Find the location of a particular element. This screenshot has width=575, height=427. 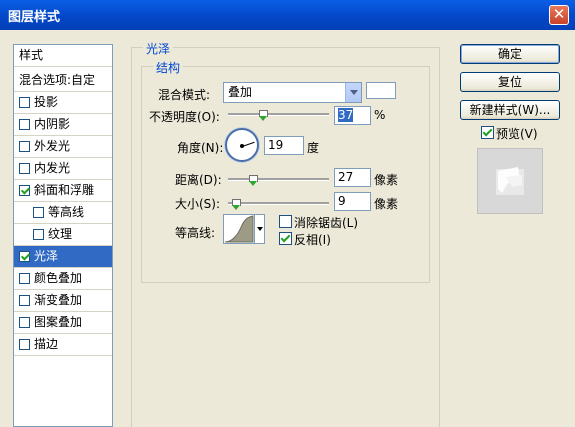

preview-checkbox is located at coordinates (487, 132).